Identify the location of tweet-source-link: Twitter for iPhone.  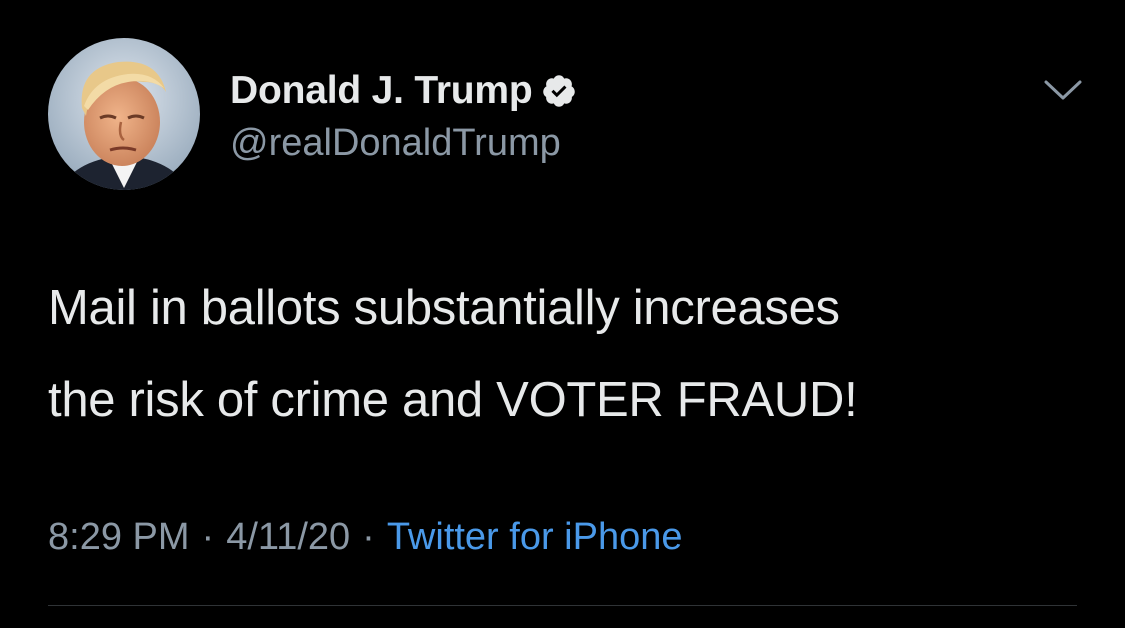
(535, 537).